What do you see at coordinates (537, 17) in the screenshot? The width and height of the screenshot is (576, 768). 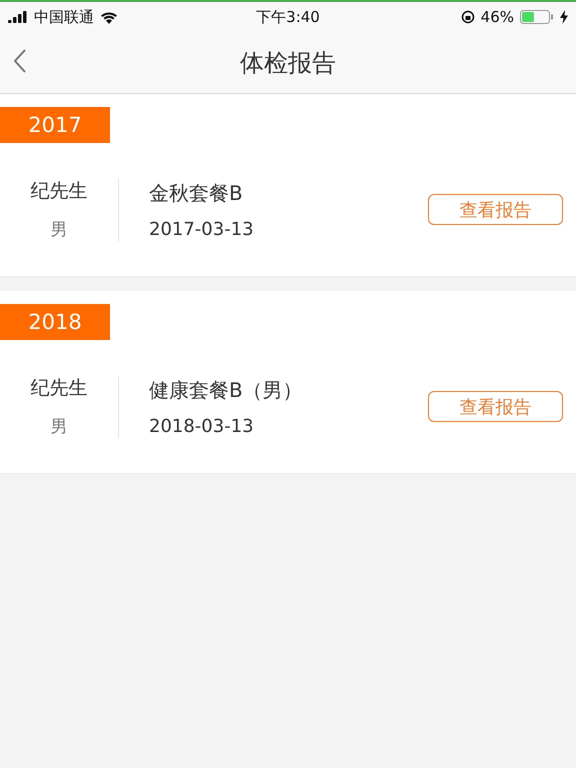 I see `battery-icon` at bounding box center [537, 17].